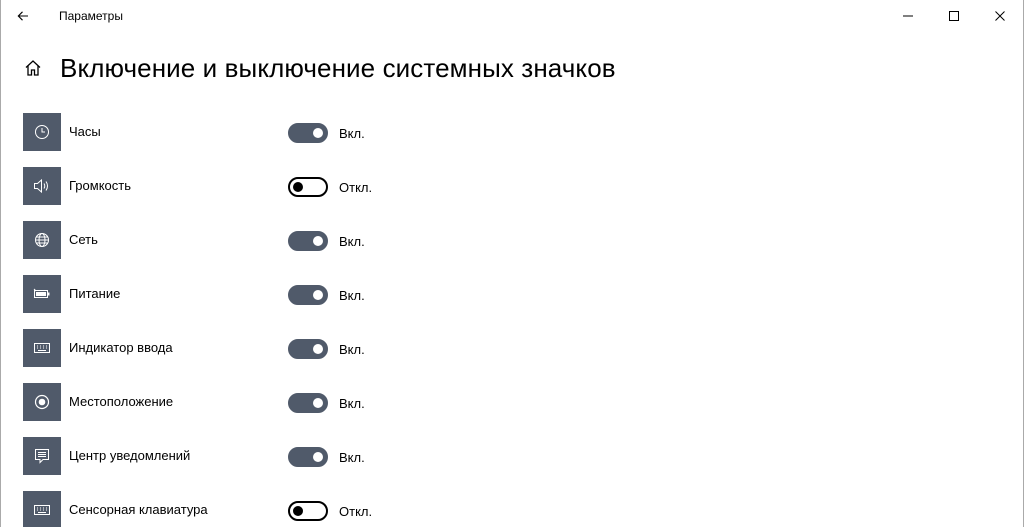  I want to click on item-label: Местоположение, so click(121, 401).